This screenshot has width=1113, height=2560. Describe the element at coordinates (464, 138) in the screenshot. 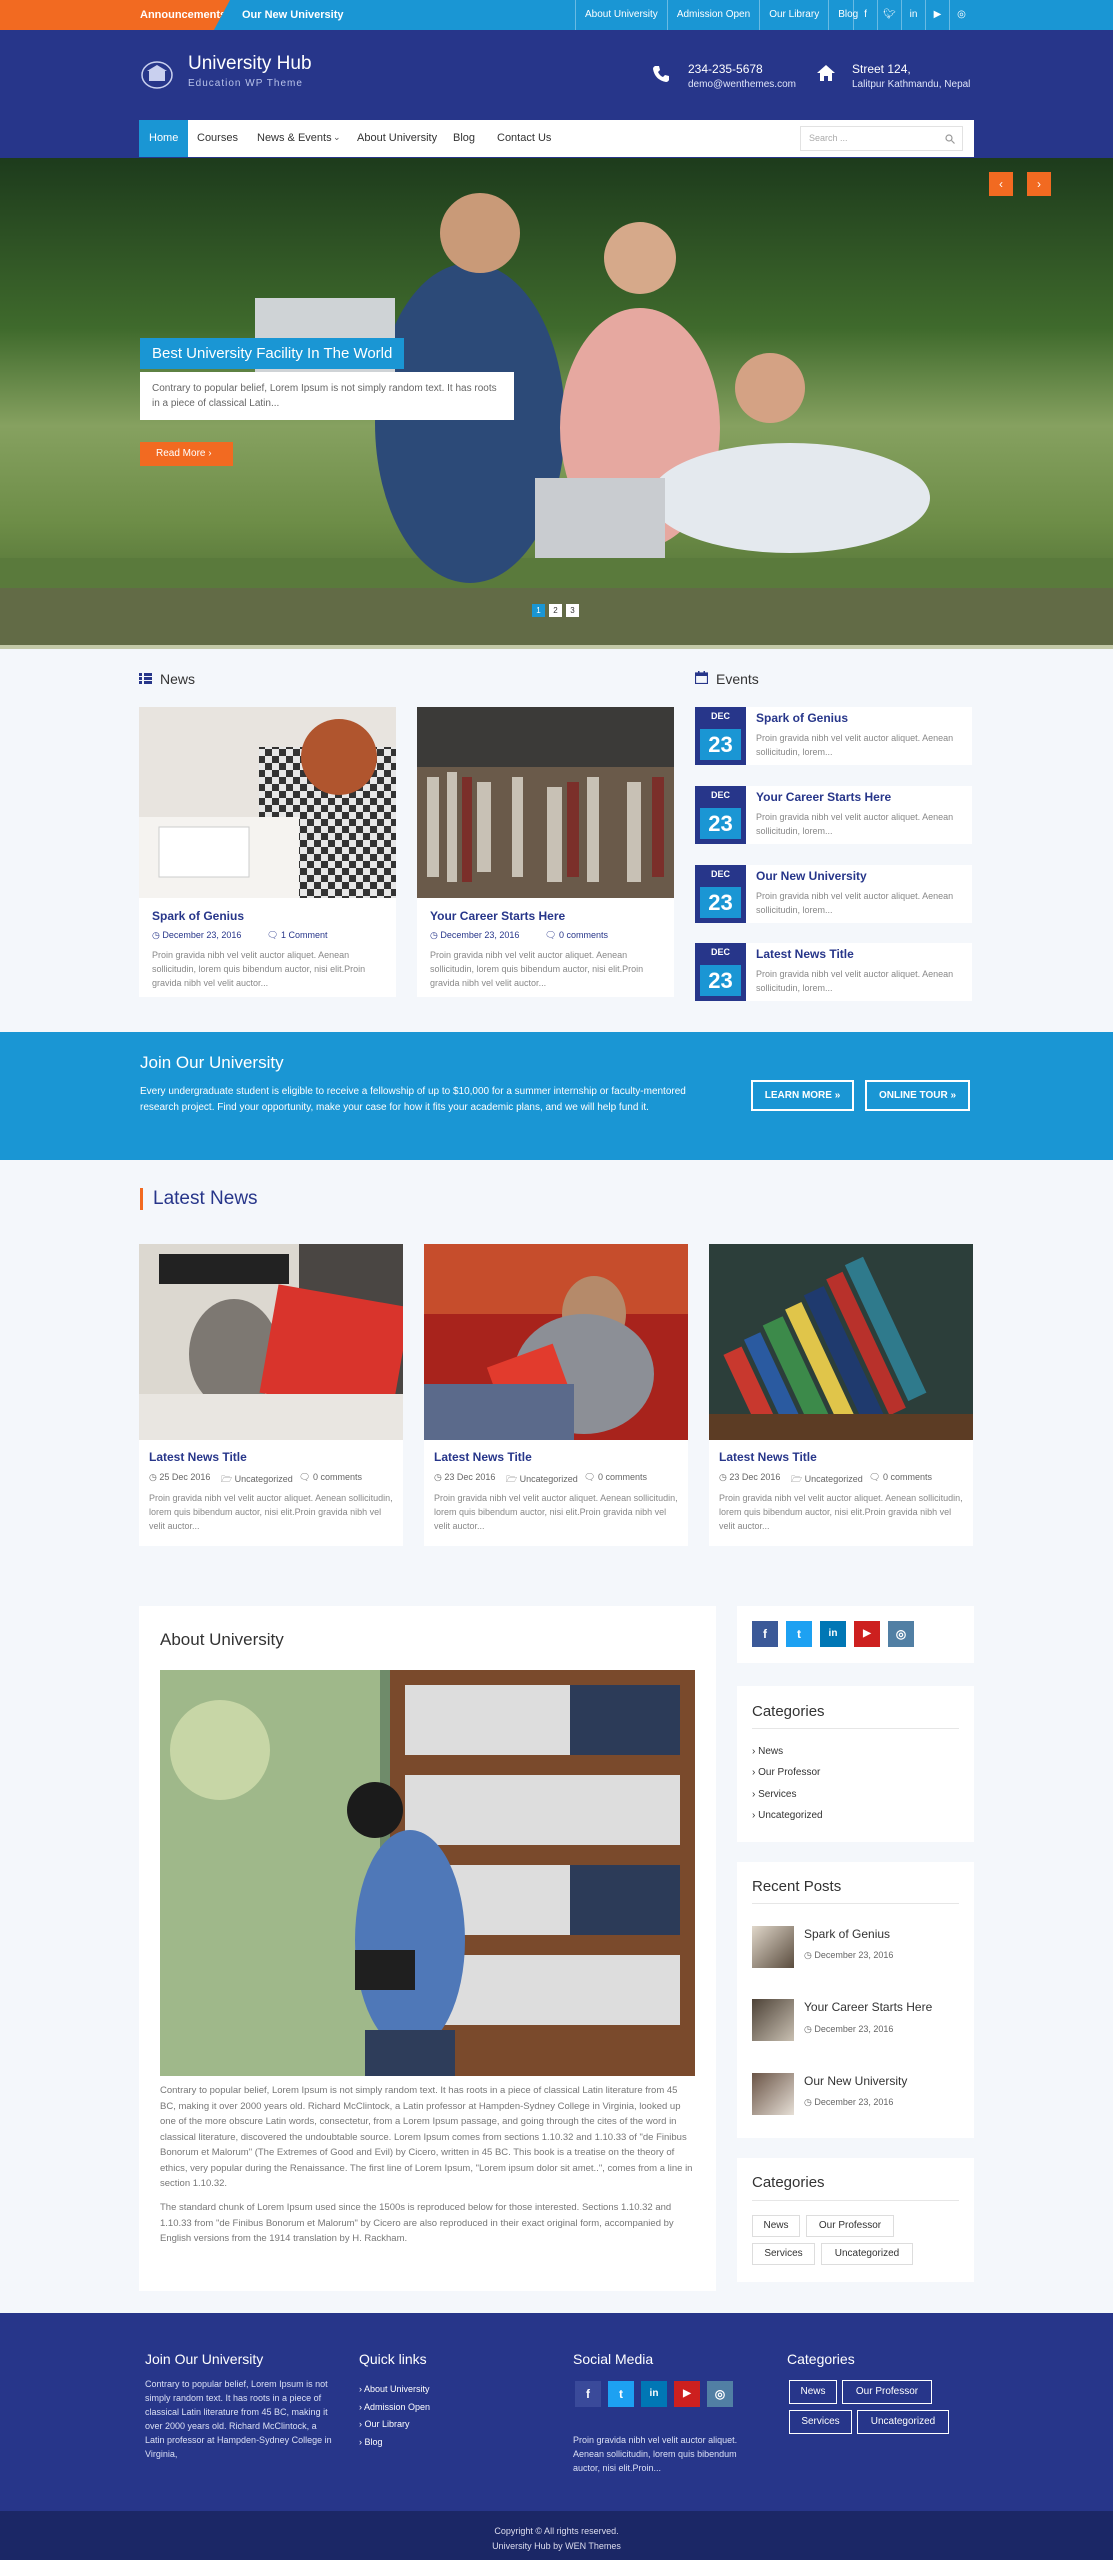

I see `nav-blog: Blog` at that location.